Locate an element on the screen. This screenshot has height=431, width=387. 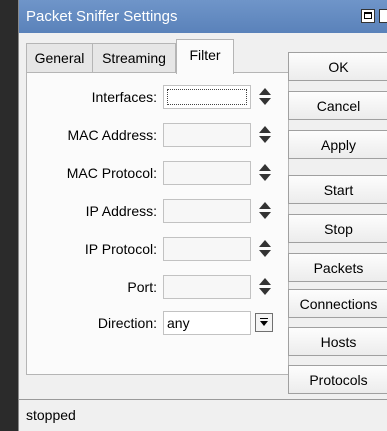
tab-streaming: Streaming is located at coordinates (134, 57).